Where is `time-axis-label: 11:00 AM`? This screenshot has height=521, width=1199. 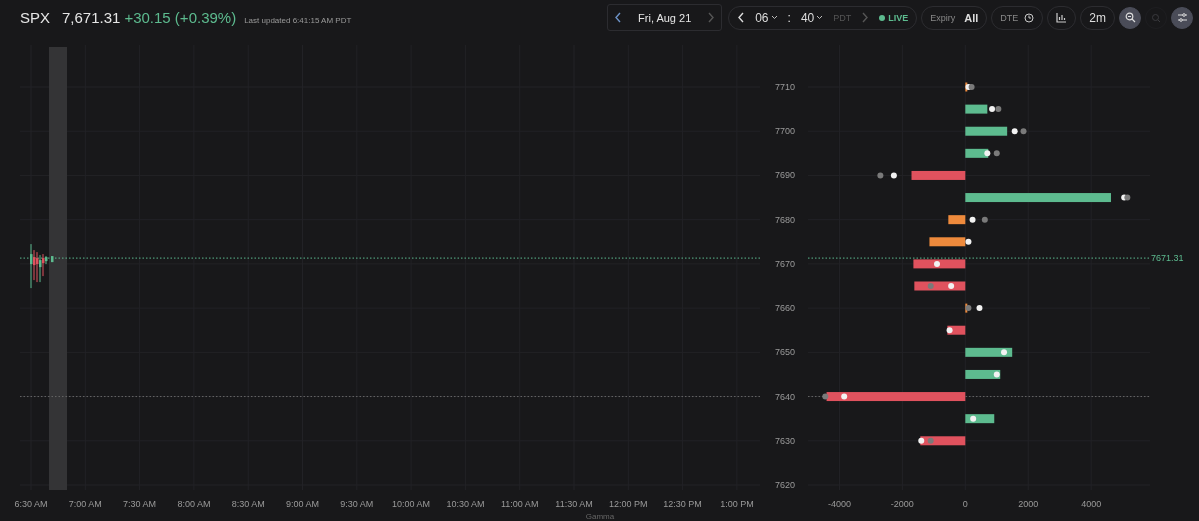 time-axis-label: 11:00 AM is located at coordinates (520, 504).